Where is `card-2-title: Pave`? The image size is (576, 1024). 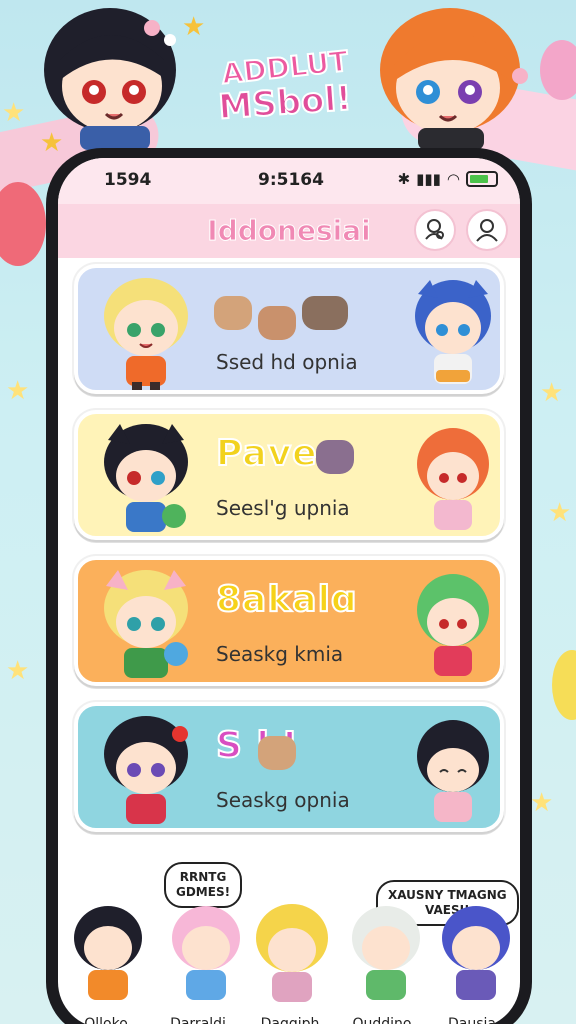 card-2-title: Pave is located at coordinates (266, 453).